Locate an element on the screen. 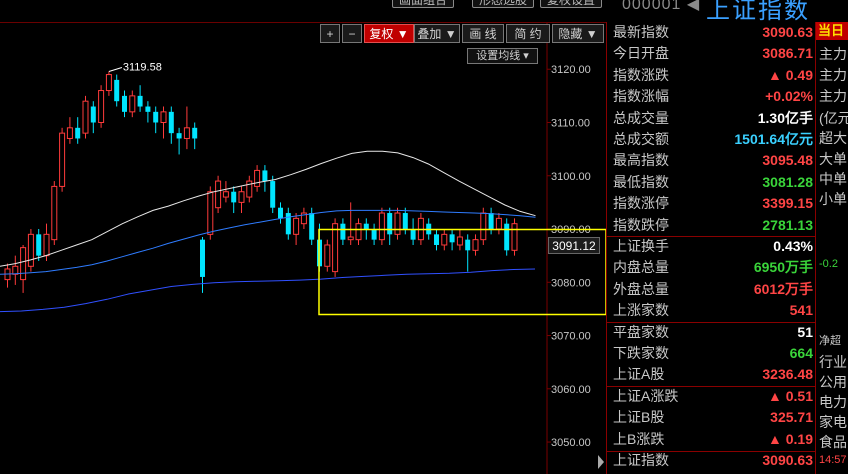 Image resolution: width=848 pixels, height=474 pixels. quote-label: 指数涨幅 is located at coordinates (641, 96).